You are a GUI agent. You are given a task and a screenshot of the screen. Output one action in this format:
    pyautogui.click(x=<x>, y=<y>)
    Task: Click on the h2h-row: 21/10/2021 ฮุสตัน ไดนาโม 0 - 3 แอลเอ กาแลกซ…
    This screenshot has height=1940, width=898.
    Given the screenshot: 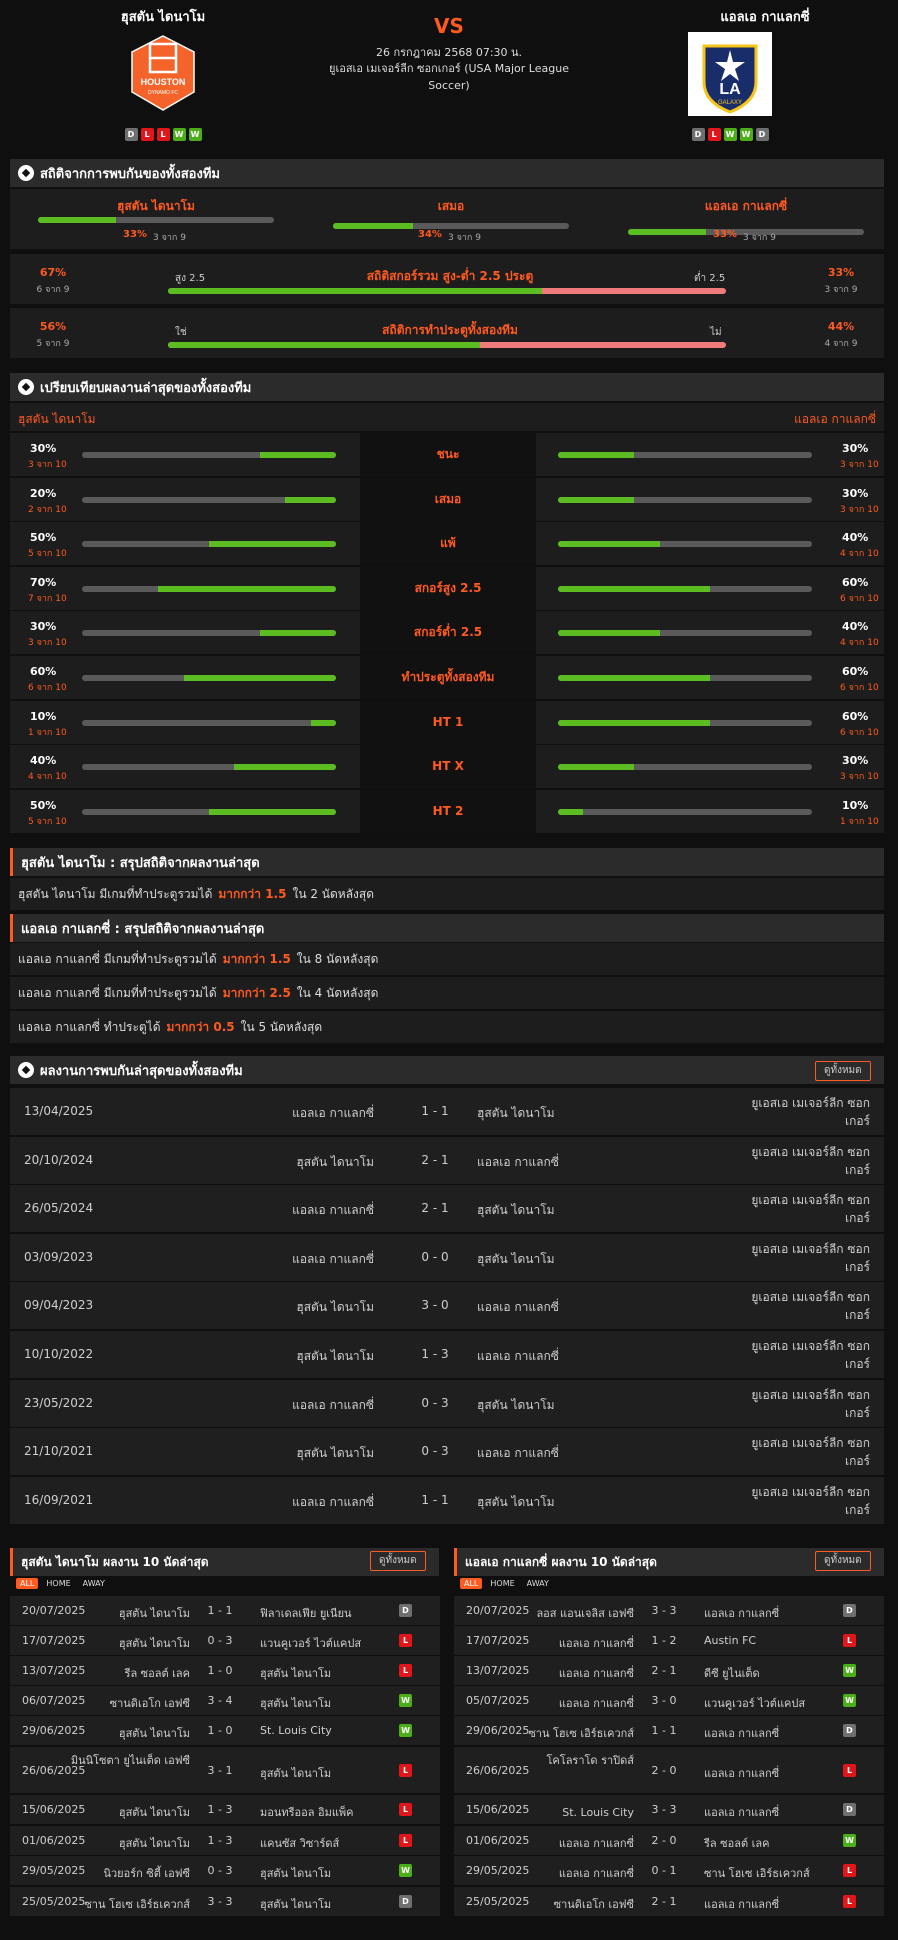 What is the action you would take?
    pyautogui.click(x=447, y=1452)
    